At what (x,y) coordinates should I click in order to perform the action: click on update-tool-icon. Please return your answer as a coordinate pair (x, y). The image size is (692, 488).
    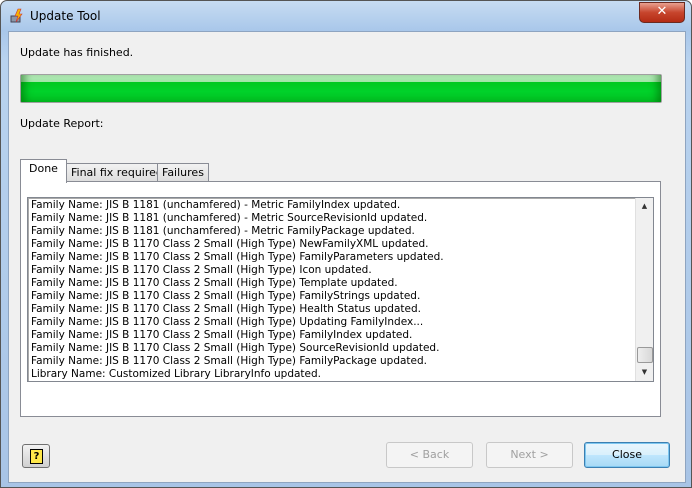
    Looking at the image, I should click on (16, 15).